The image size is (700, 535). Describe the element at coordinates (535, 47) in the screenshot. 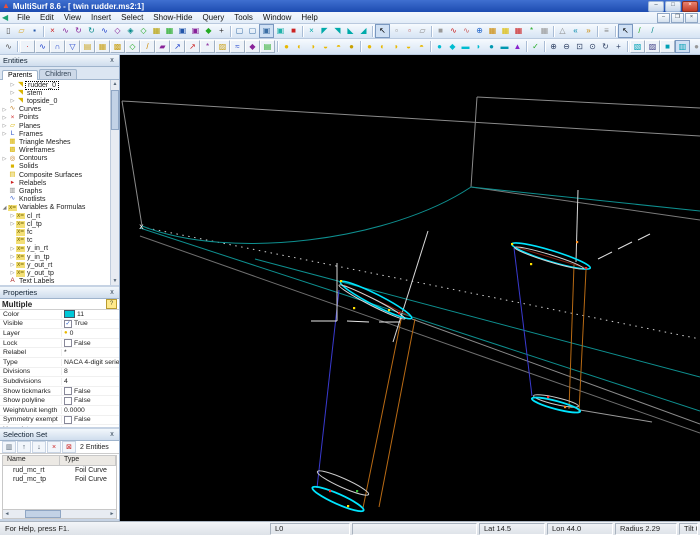

I see `verify-icon: ✓` at that location.